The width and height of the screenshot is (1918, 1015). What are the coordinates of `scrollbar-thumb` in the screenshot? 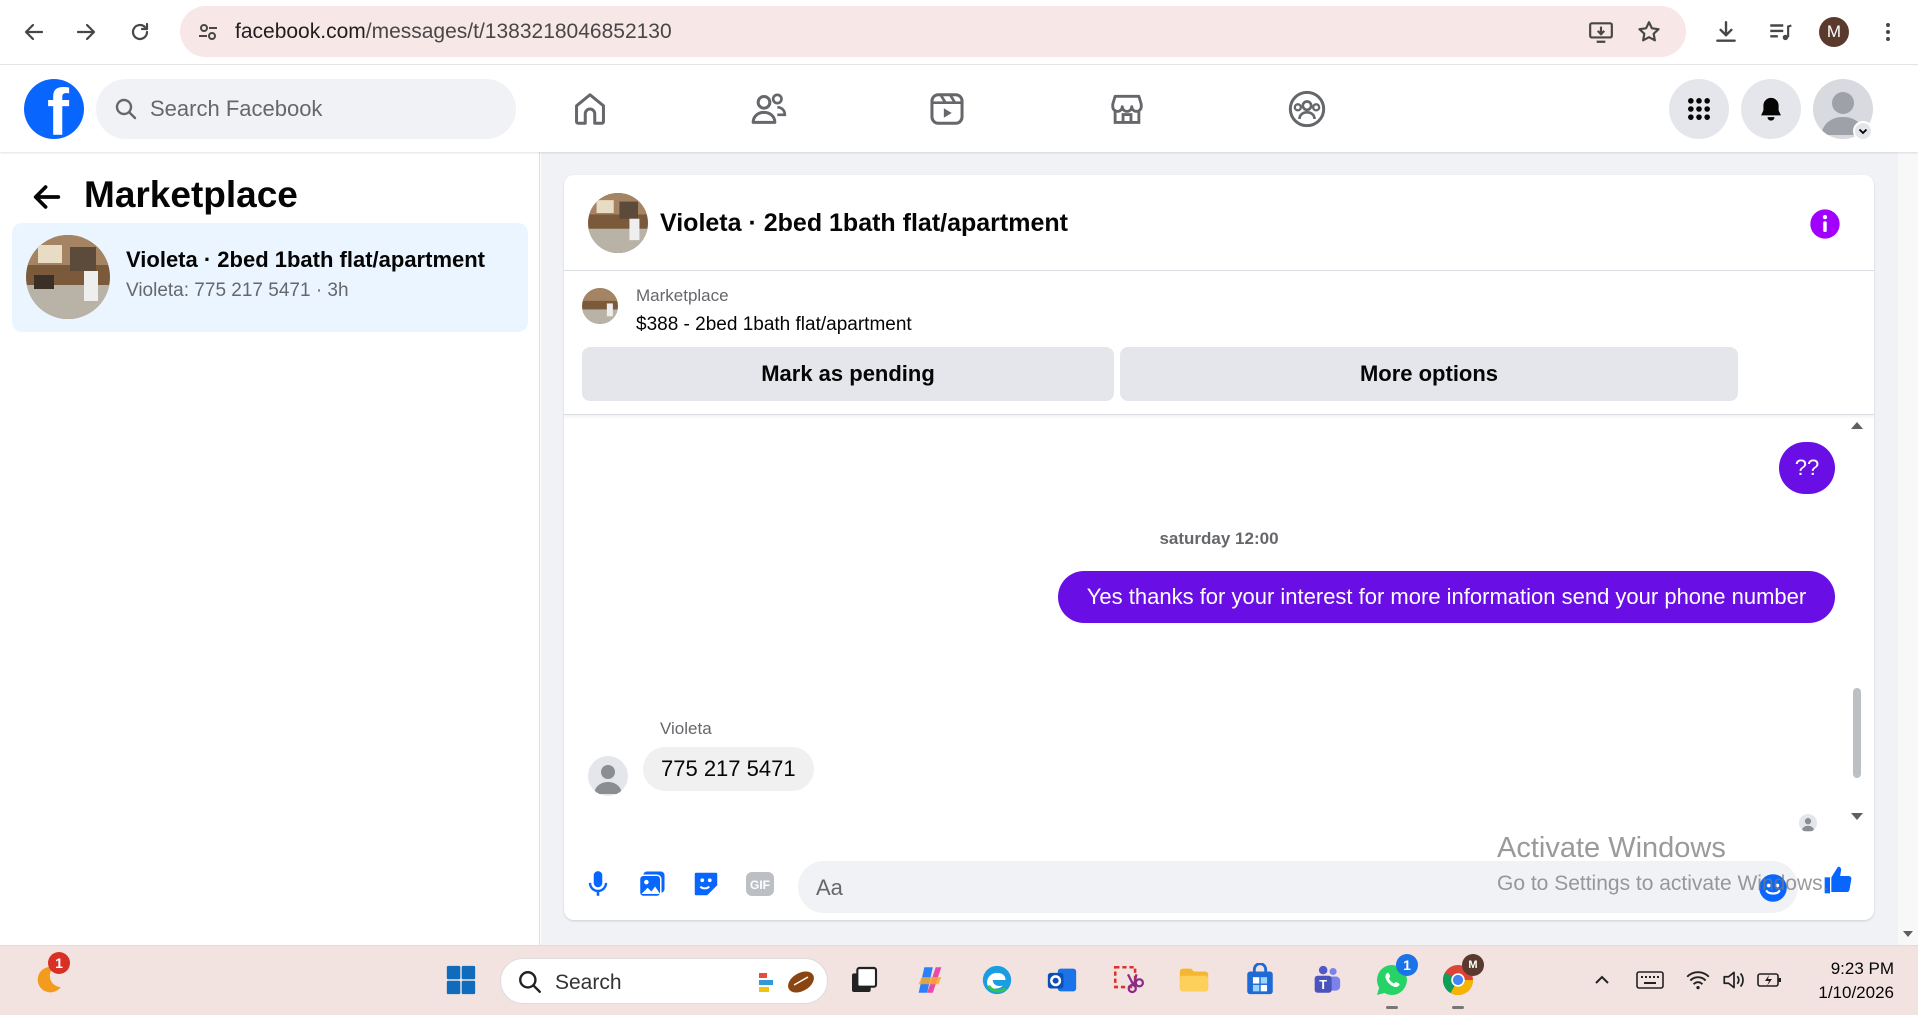 It's located at (1857, 733).